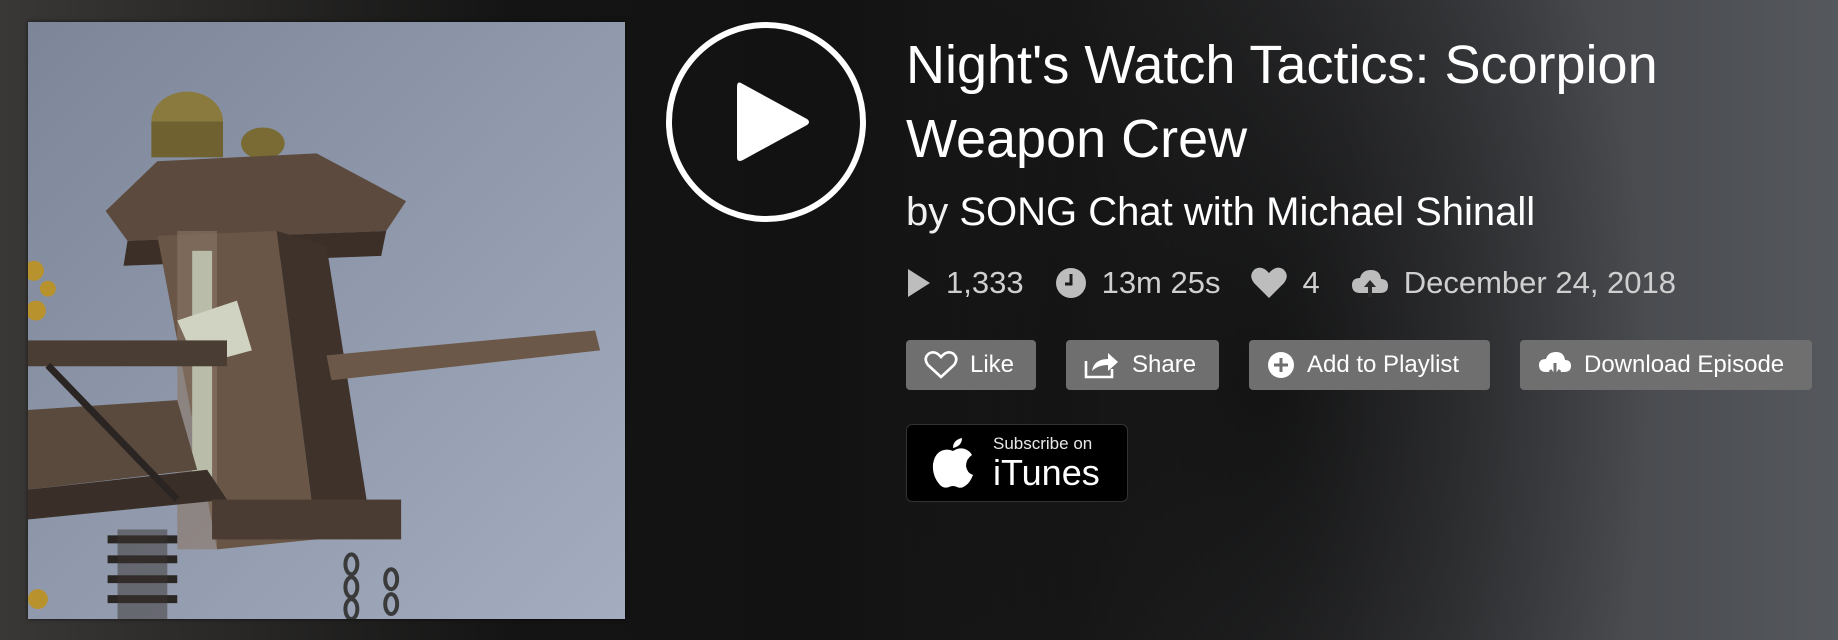 This screenshot has width=1838, height=640. Describe the element at coordinates (952, 463) in the screenshot. I see `apple-logo-icon` at that location.